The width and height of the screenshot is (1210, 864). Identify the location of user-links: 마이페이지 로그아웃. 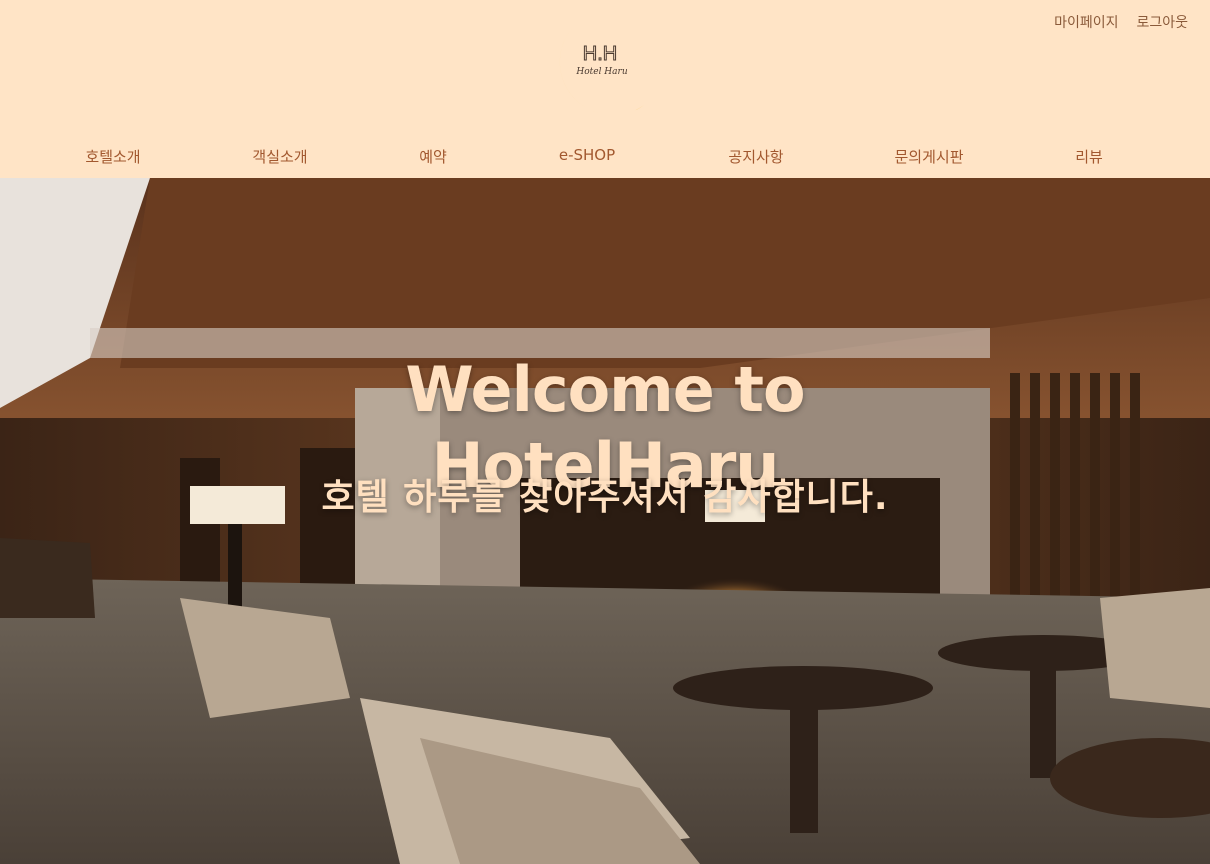
(1121, 22).